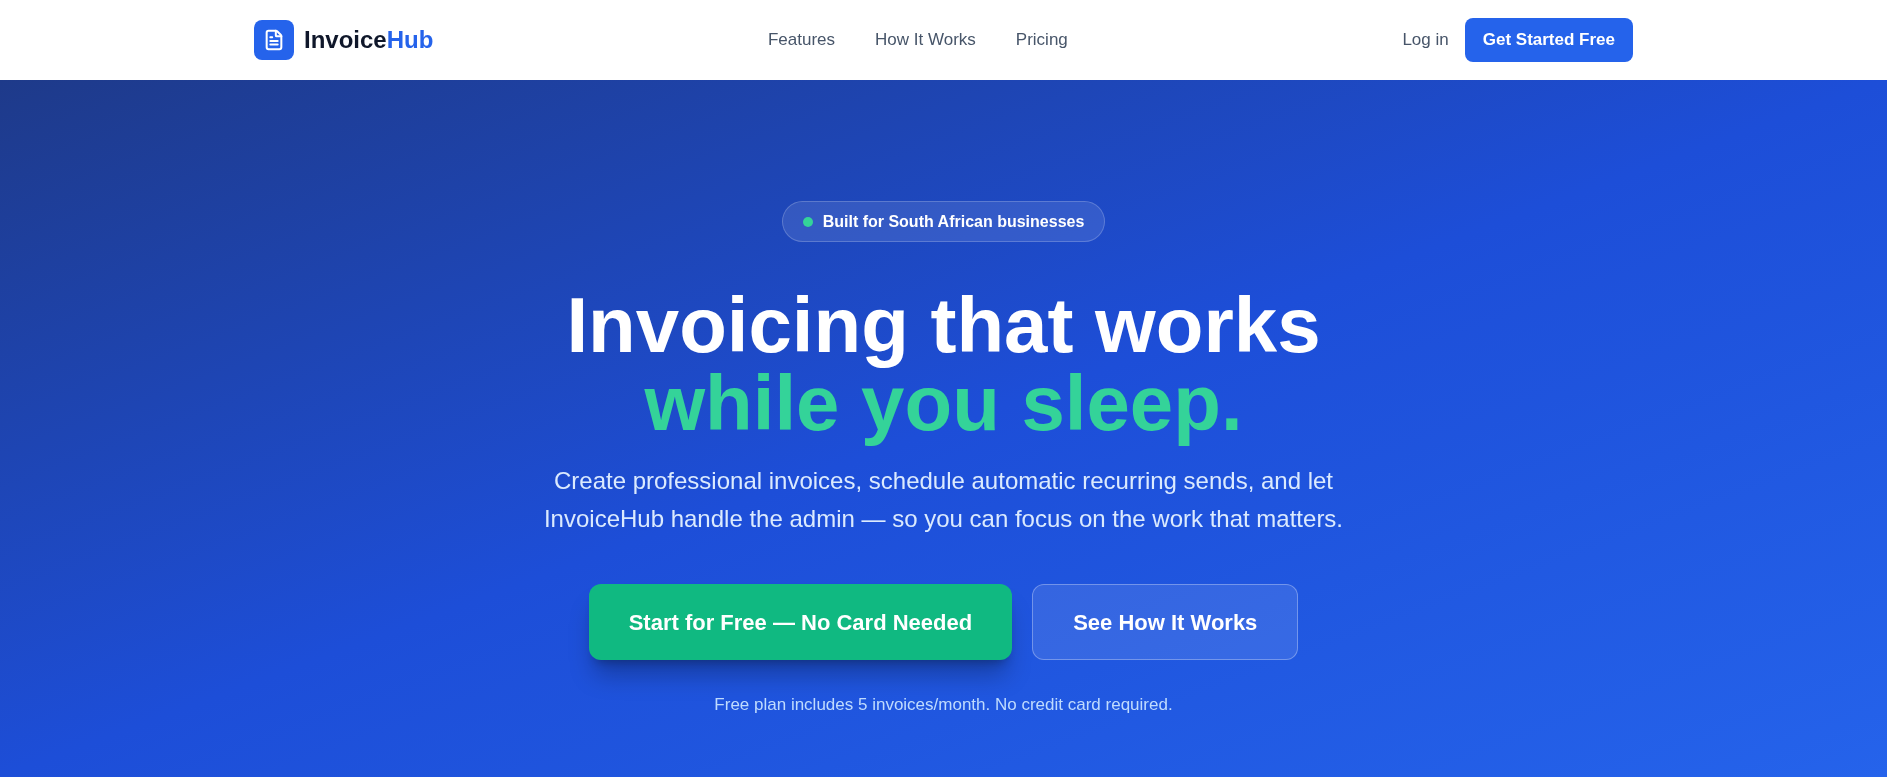  I want to click on login-link: Log in, so click(1425, 40).